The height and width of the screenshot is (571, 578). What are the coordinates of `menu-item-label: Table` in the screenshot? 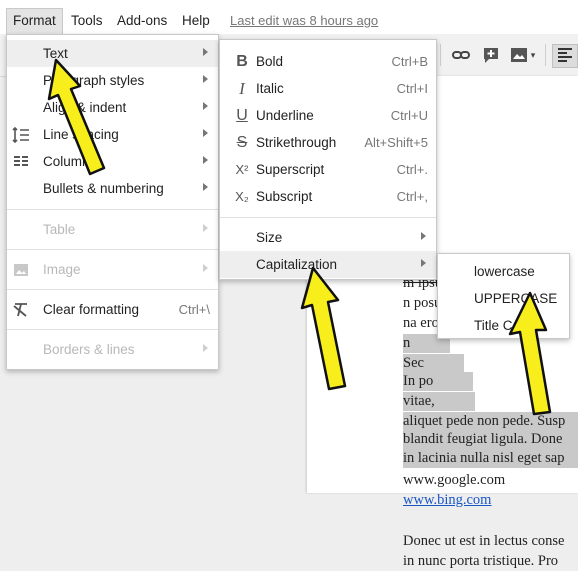 It's located at (59, 229).